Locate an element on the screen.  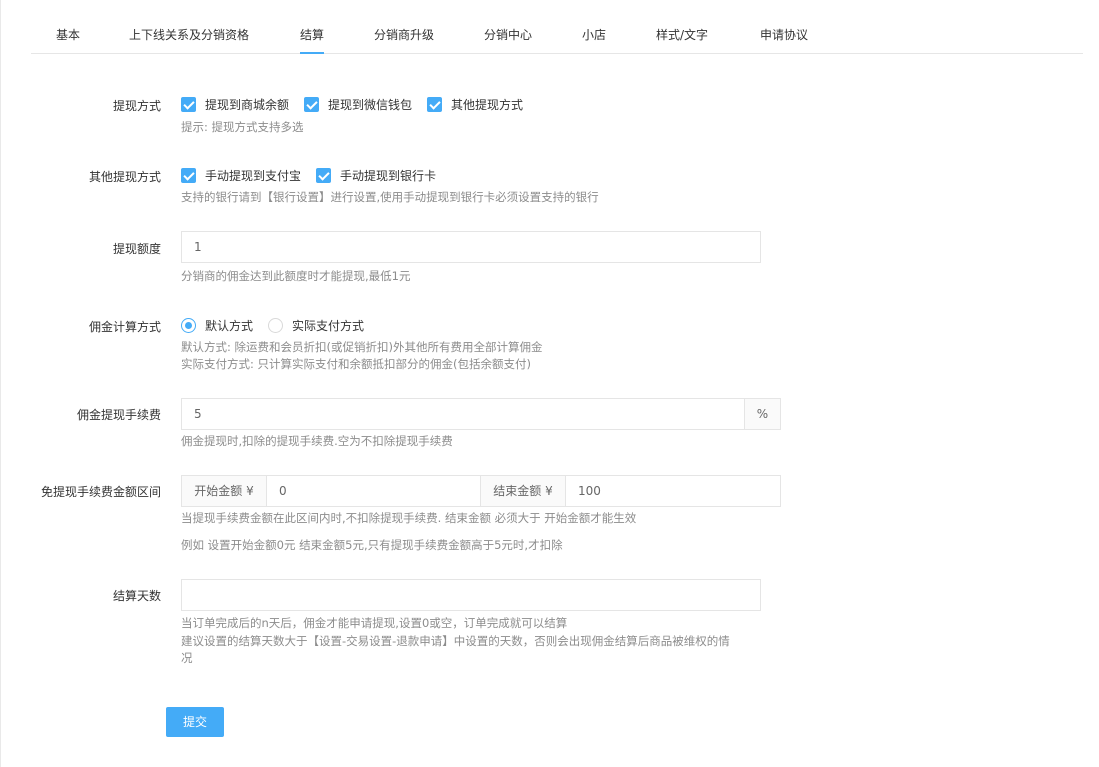
commission-calc-group: 默认方式 实际支付方式 is located at coordinates (280, 325).